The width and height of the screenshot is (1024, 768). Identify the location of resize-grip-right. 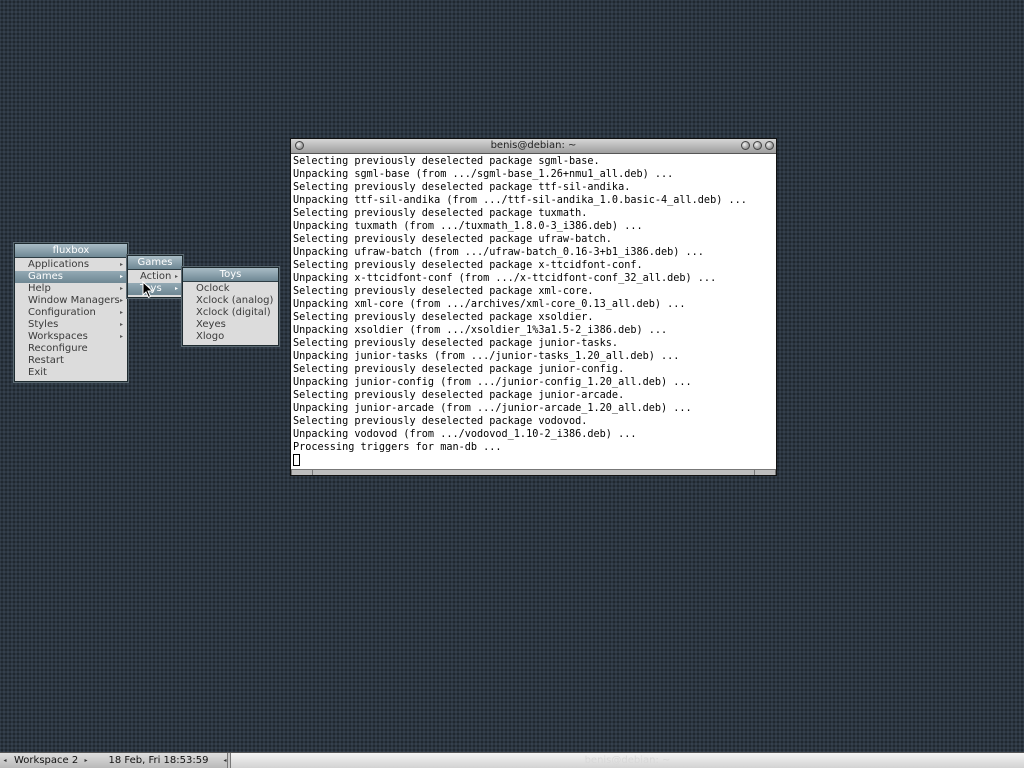
(765, 472).